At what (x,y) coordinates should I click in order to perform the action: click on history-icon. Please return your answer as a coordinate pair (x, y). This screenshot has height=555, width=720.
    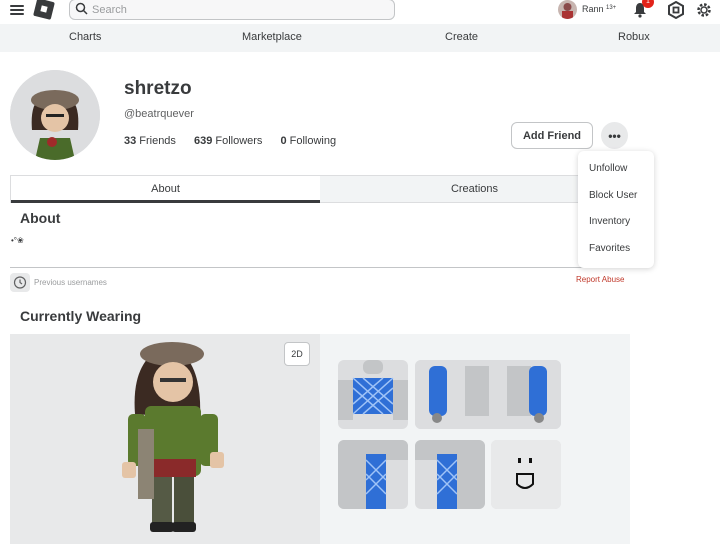
    Looking at the image, I should click on (20, 282).